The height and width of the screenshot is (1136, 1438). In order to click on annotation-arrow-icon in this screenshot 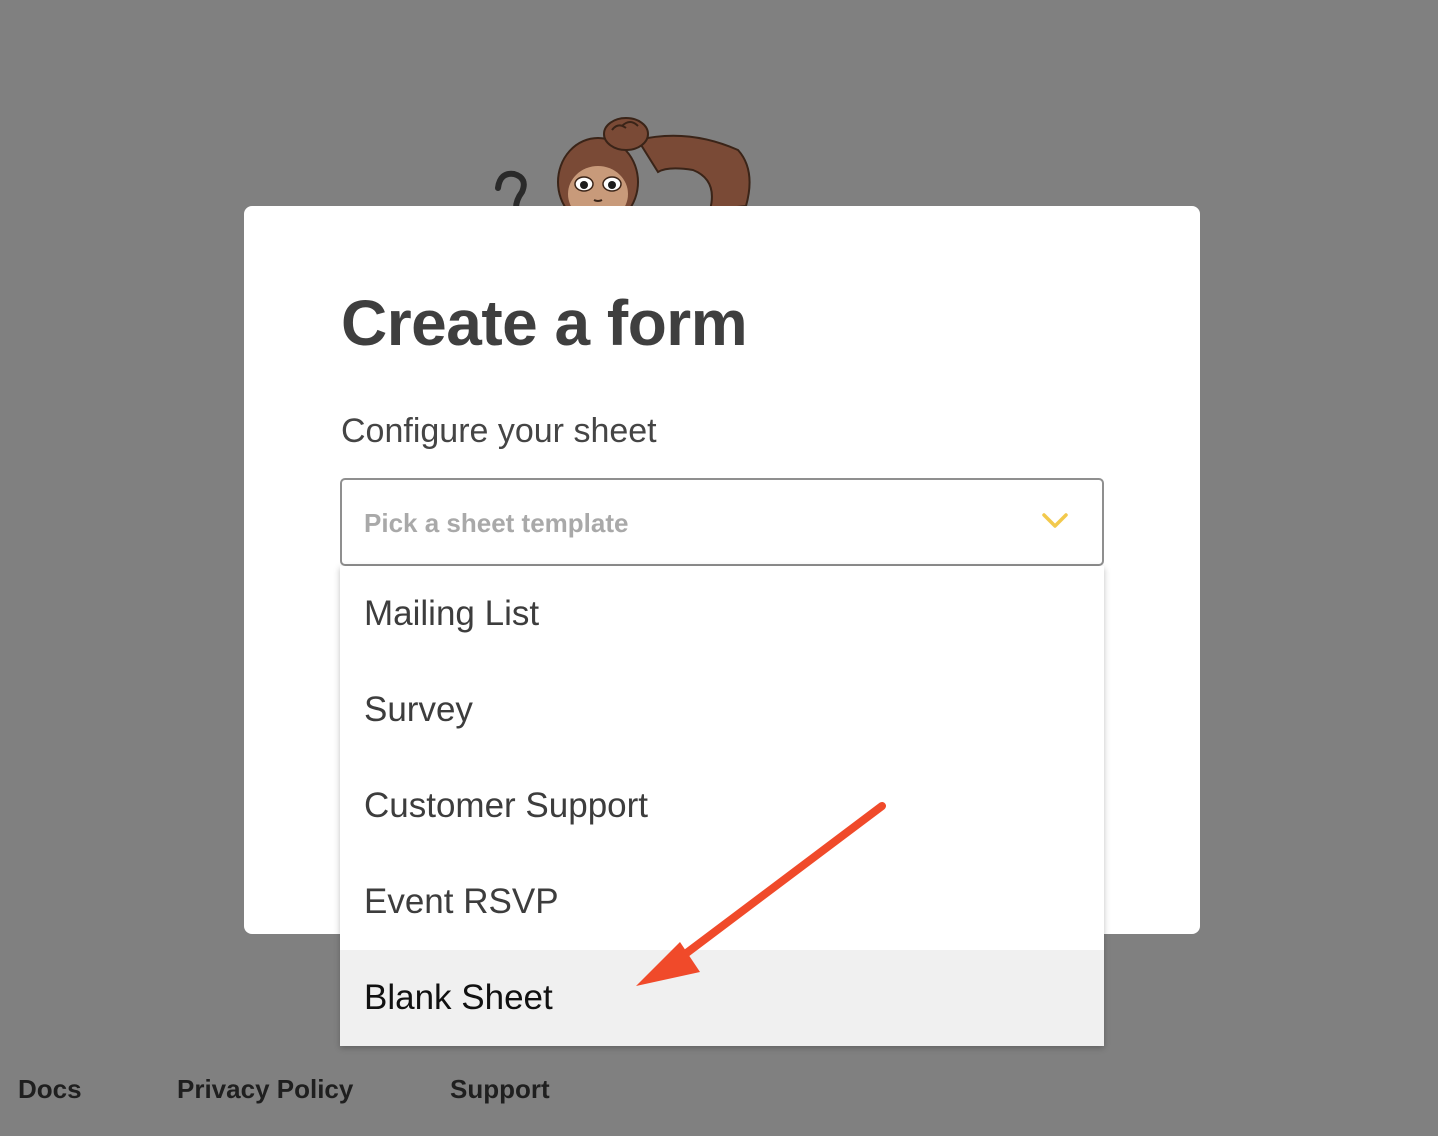, I will do `click(761, 894)`.